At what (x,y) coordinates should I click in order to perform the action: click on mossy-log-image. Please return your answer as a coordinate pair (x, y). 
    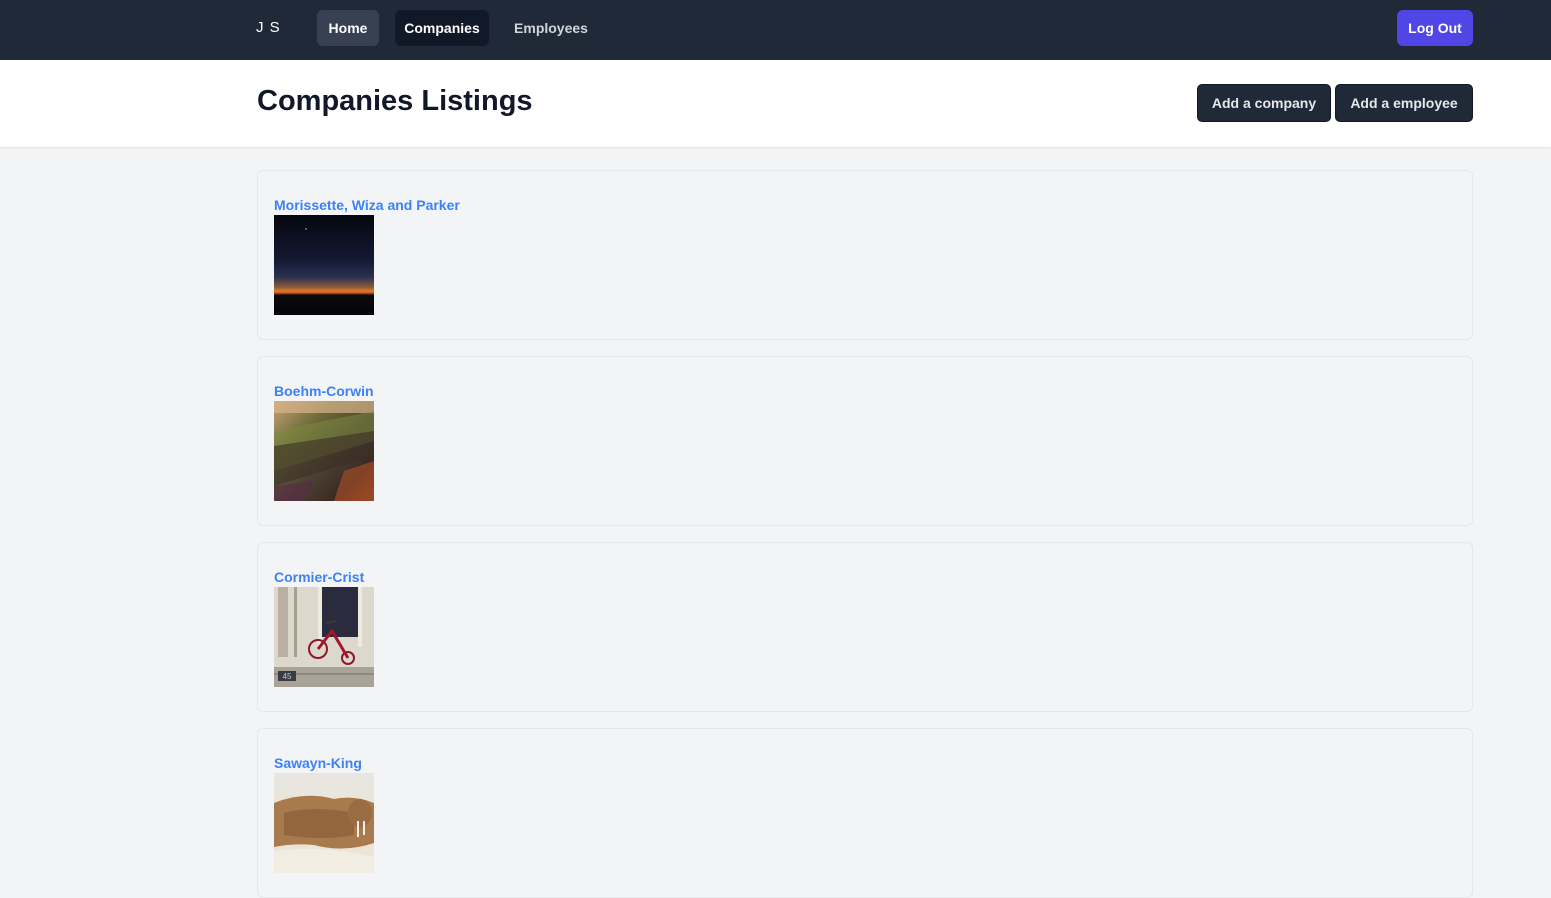
    Looking at the image, I should click on (324, 451).